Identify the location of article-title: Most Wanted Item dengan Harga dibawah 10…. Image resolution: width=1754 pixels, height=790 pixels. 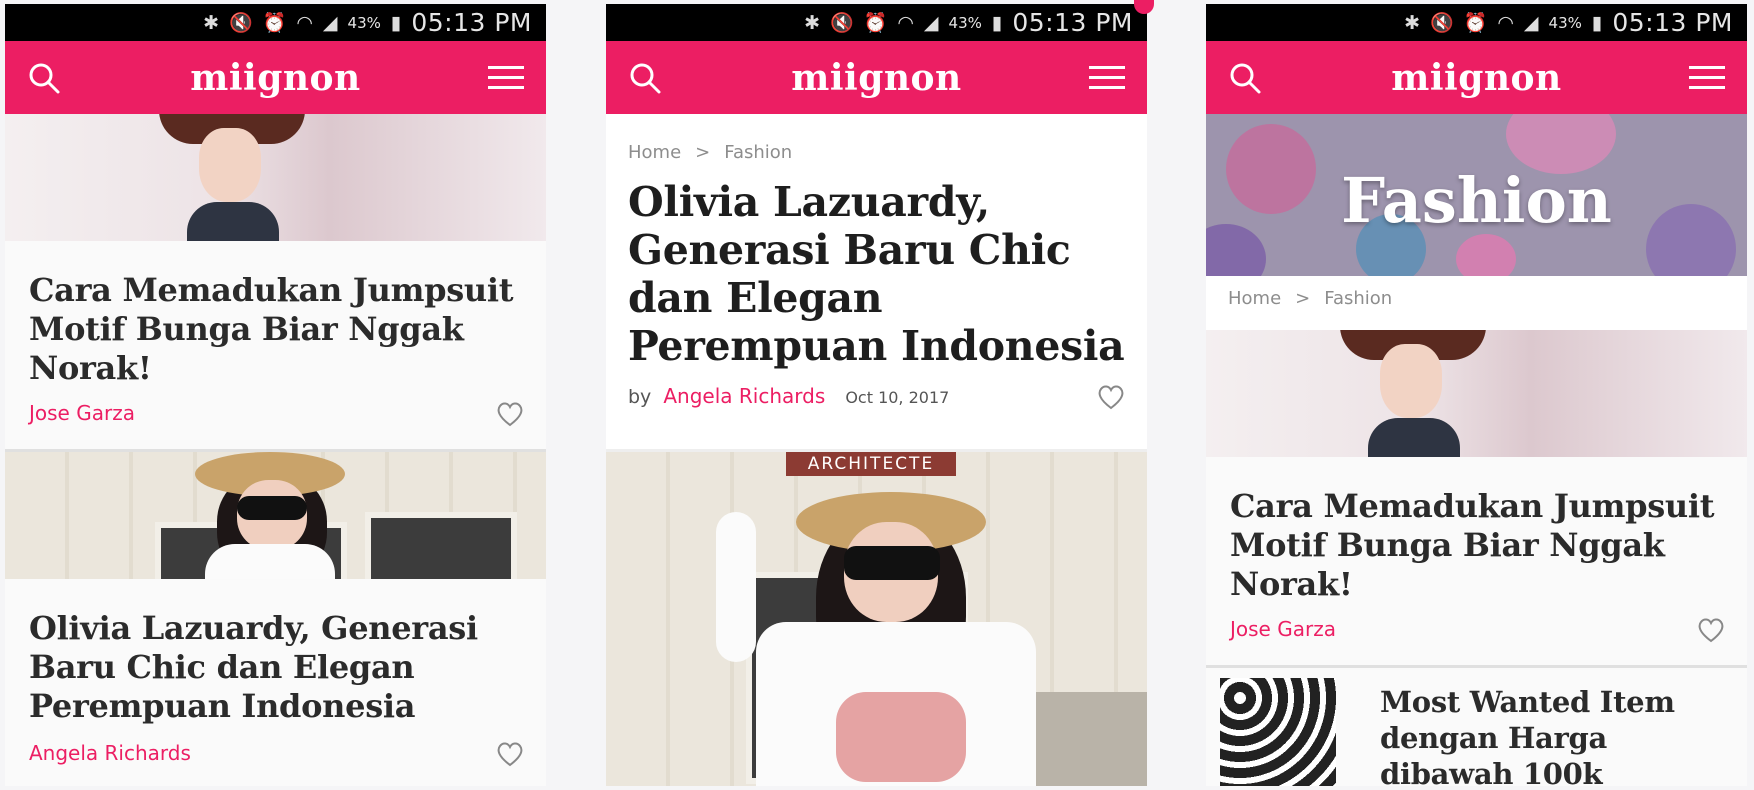
(1553, 735).